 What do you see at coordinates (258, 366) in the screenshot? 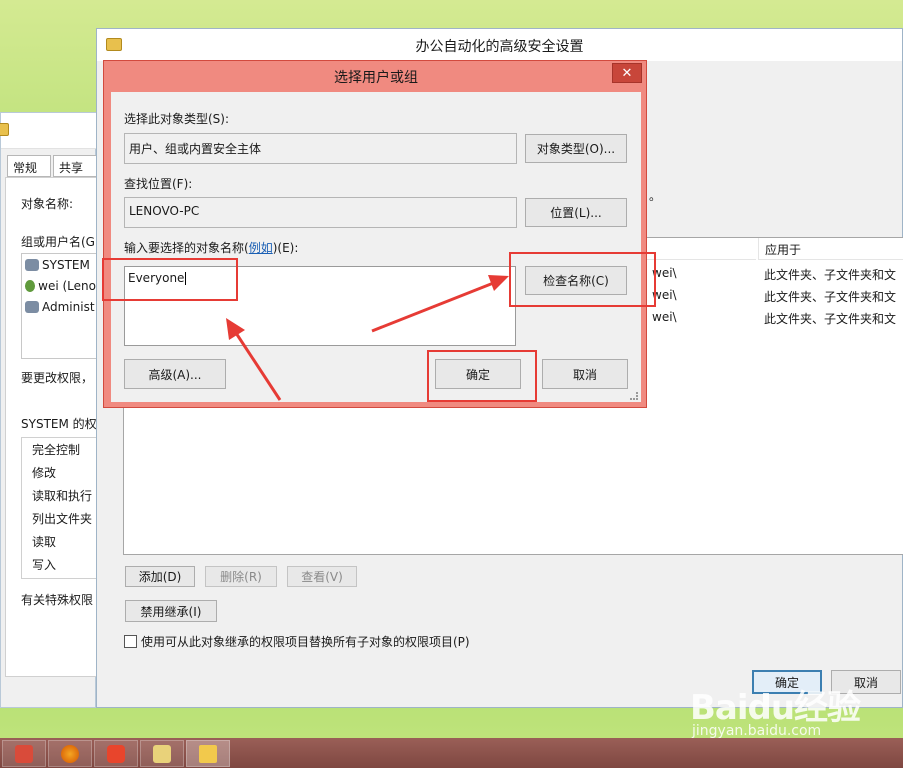
I see `arrow-to-names-input` at bounding box center [258, 366].